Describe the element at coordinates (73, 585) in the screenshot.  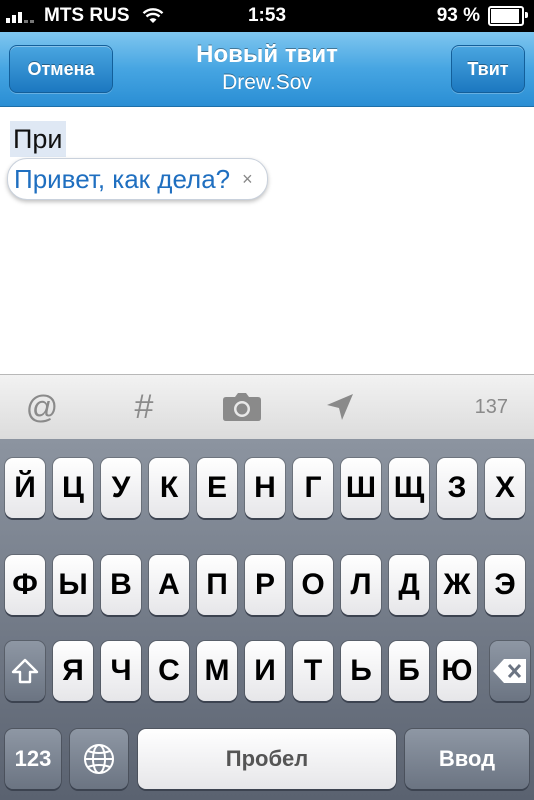
I see `key-2-row2: Ы` at that location.